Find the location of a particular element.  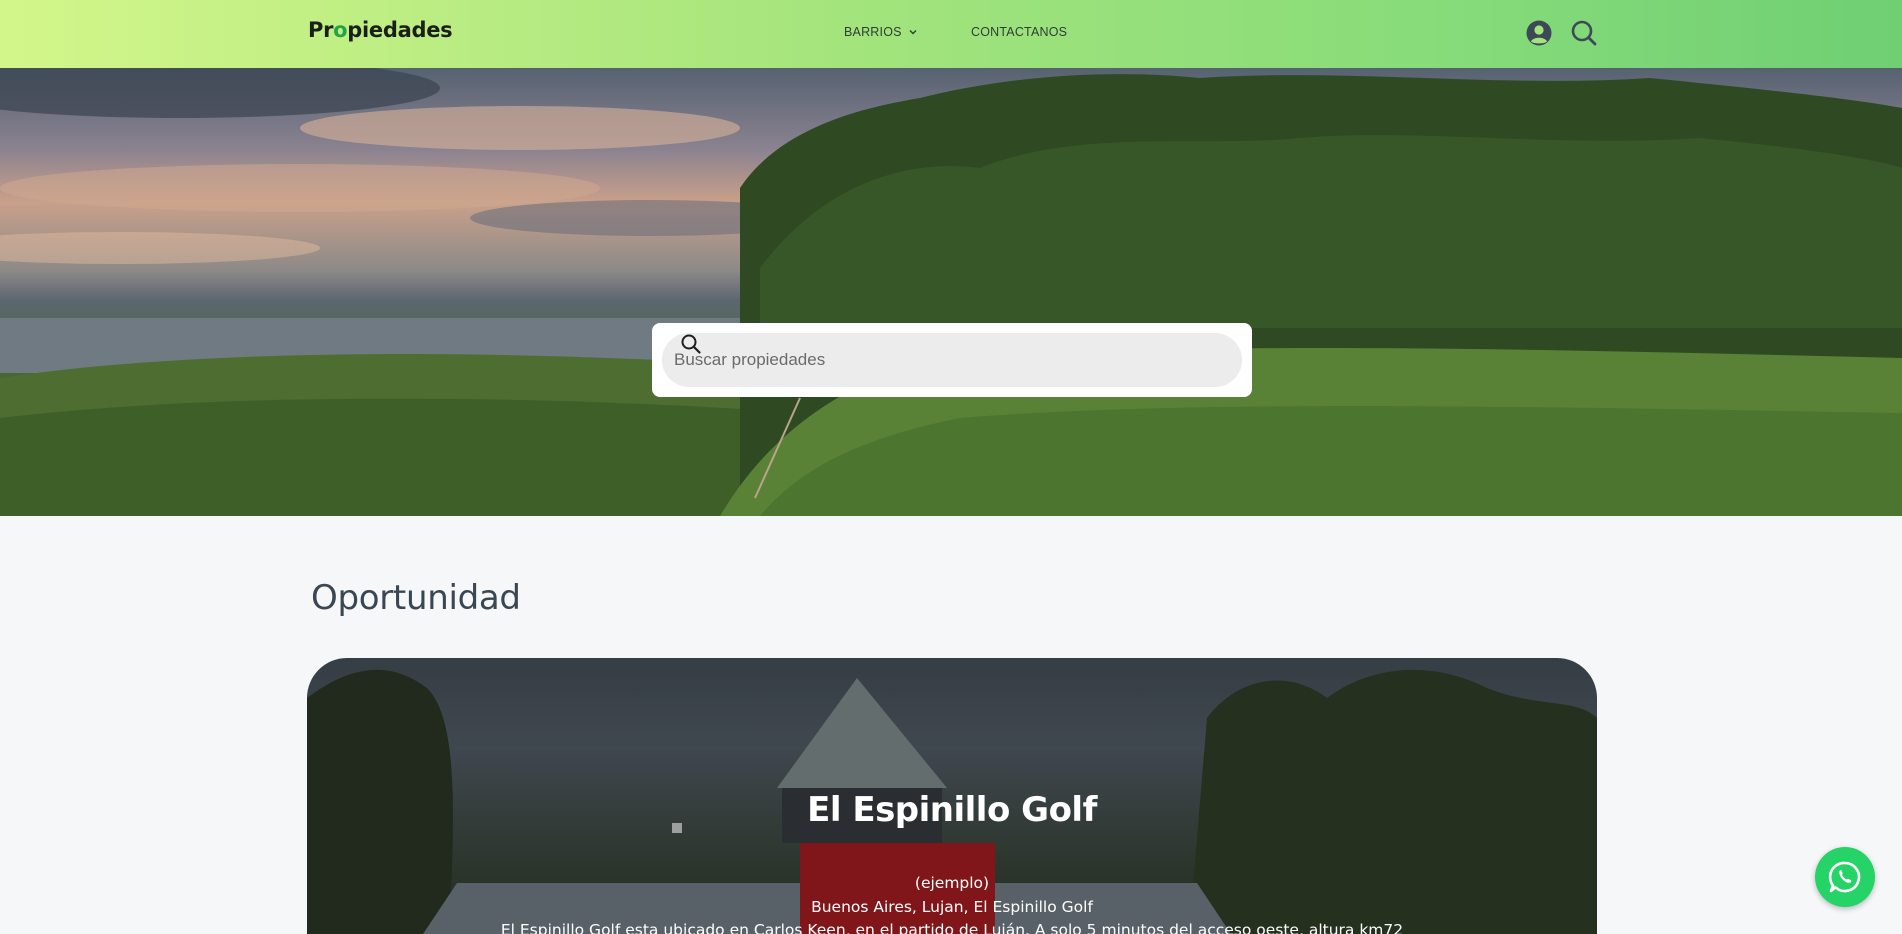

chevron-down-icon is located at coordinates (913, 32).